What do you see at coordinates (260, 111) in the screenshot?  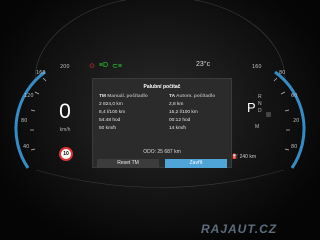 I see `gear-d: D` at bounding box center [260, 111].